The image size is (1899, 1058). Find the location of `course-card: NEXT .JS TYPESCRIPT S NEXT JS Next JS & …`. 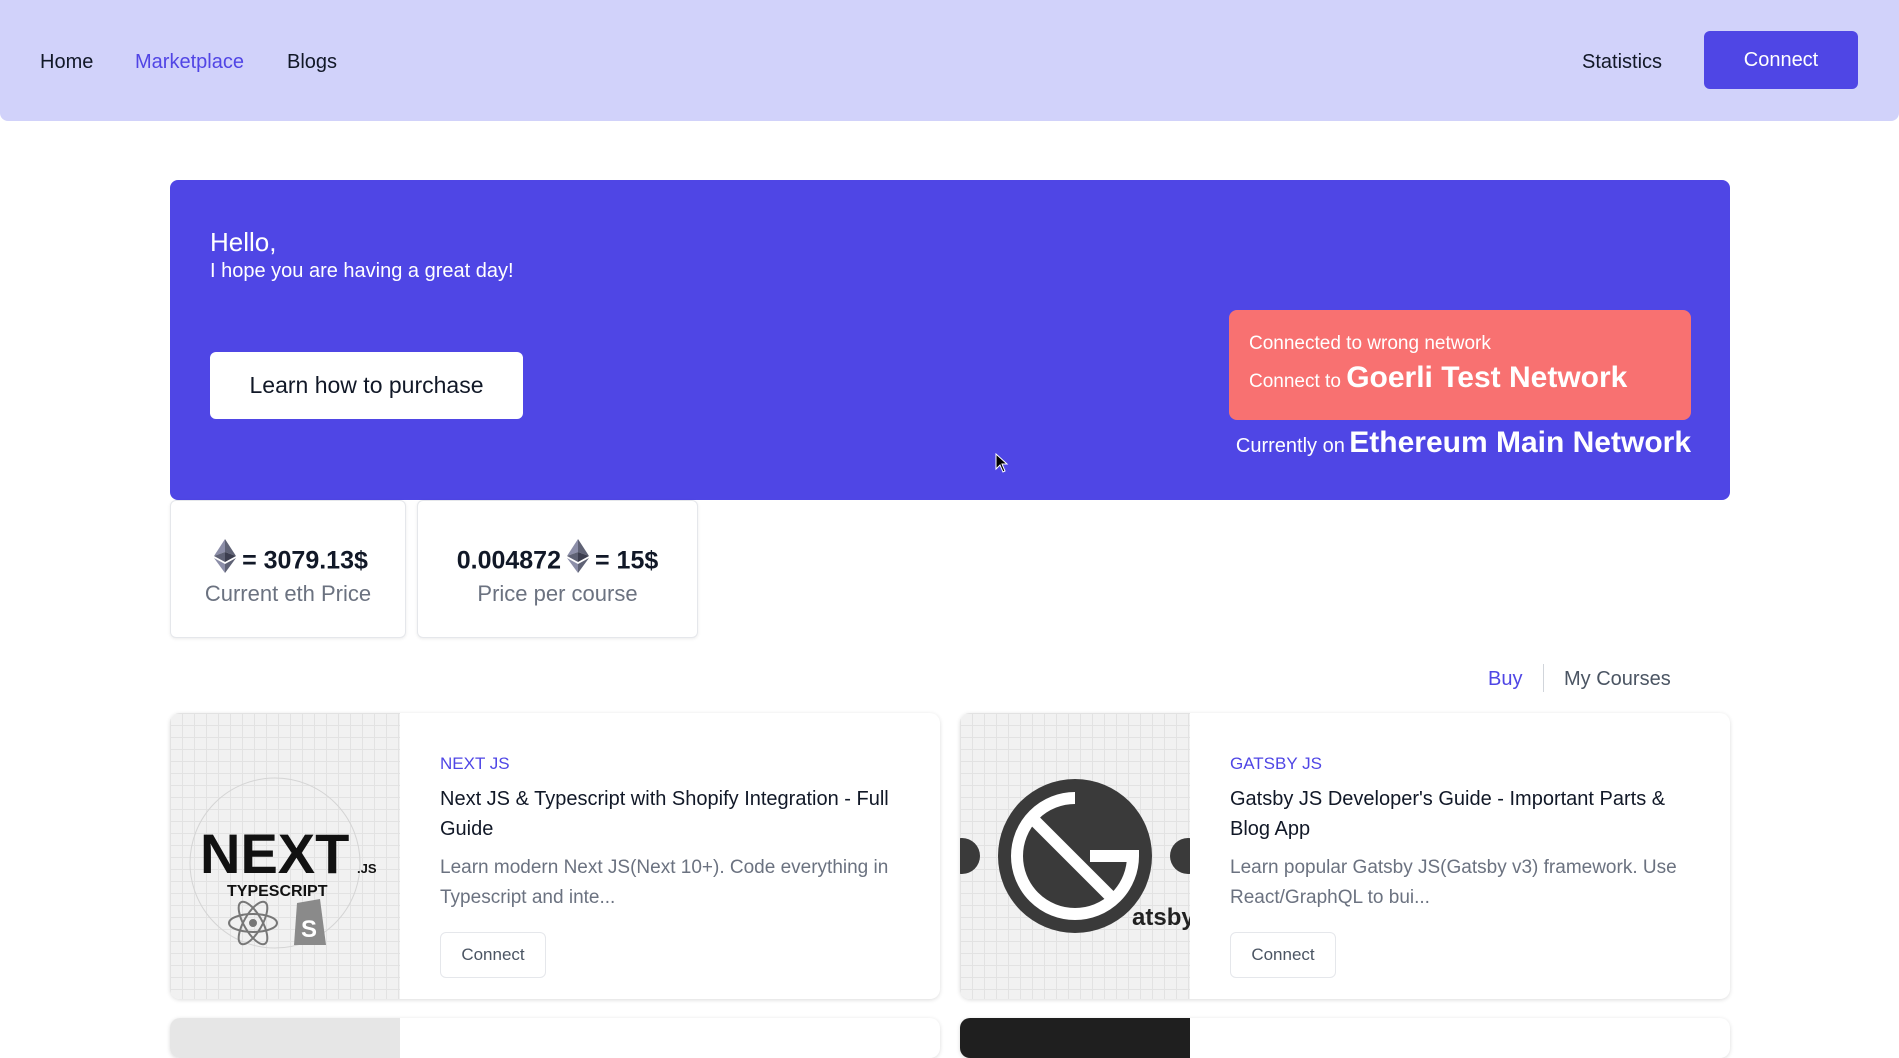

course-card: NEXT .JS TYPESCRIPT S NEXT JS Next JS & … is located at coordinates (555, 856).